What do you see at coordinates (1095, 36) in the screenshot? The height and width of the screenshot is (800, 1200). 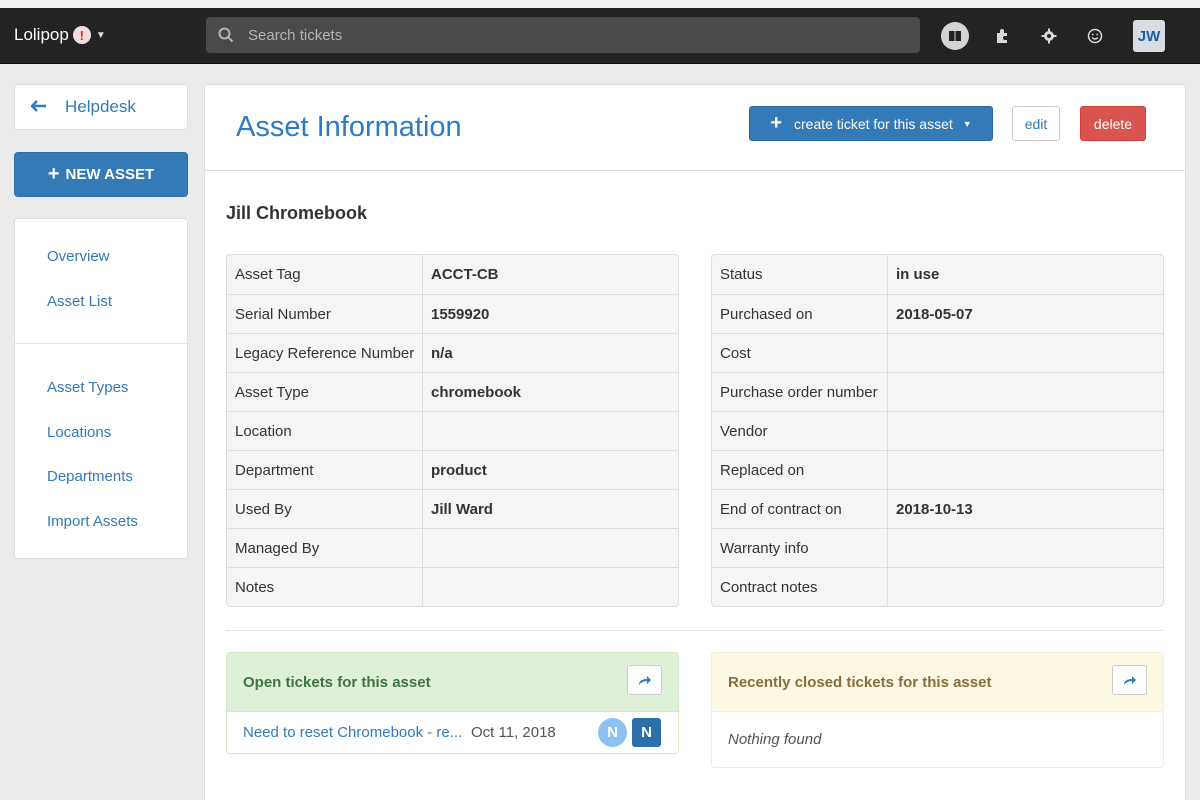 I see `smiley-icon` at bounding box center [1095, 36].